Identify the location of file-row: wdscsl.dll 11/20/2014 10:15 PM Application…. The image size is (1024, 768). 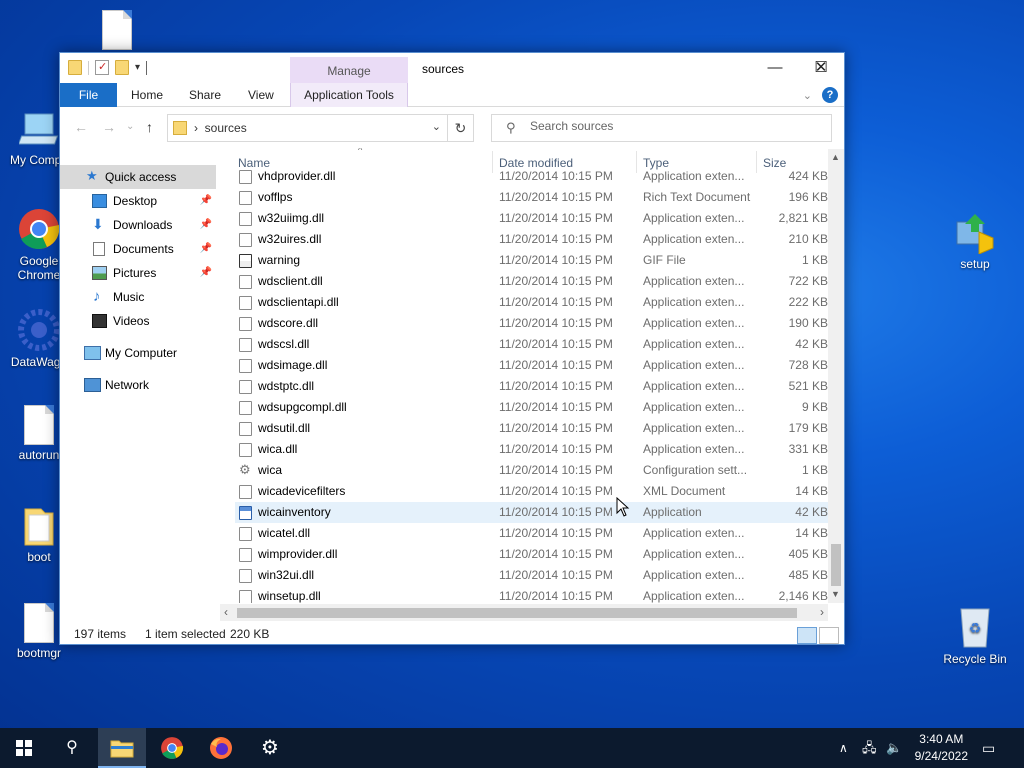
(532, 344).